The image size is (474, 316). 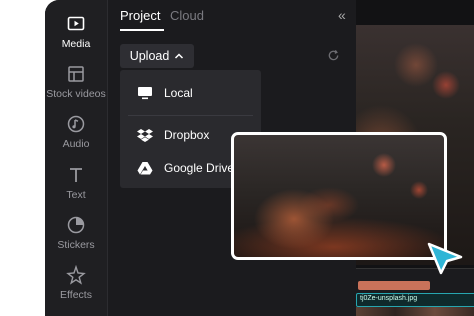 I want to click on rail-item-audio: Audio, so click(x=76, y=132).